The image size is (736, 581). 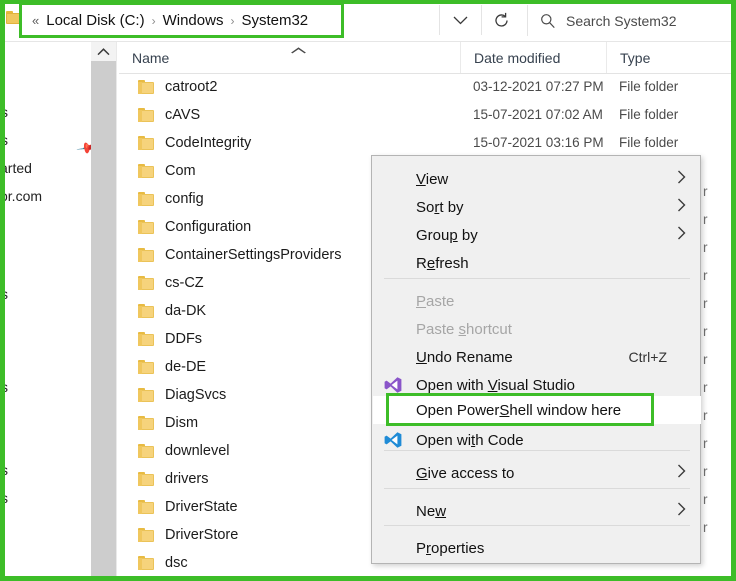 I want to click on menu-item-label: Open with Visual Studio, so click(x=496, y=385).